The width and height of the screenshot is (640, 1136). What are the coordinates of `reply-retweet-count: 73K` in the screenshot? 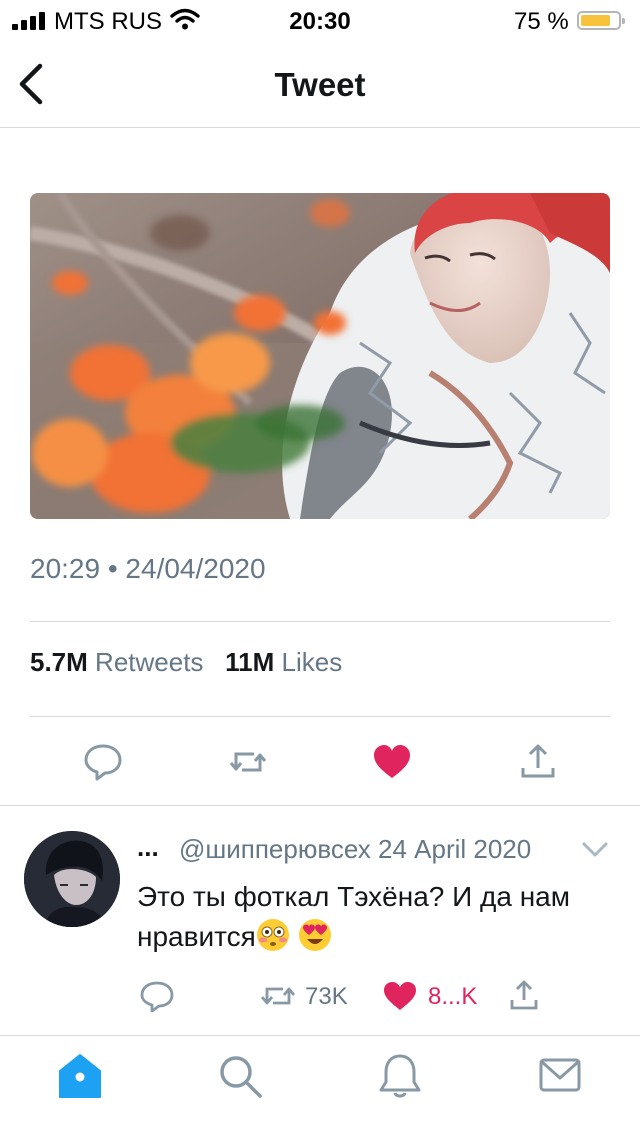 It's located at (326, 996).